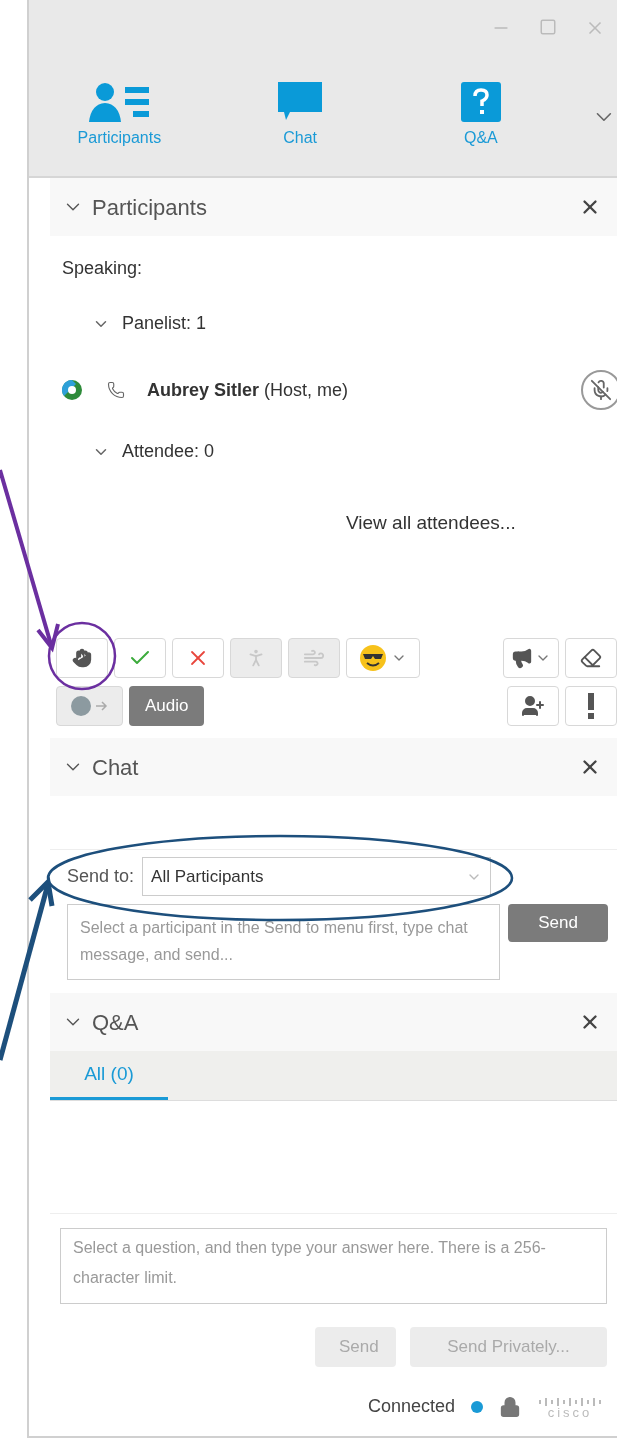 This screenshot has width=617, height=1440. Describe the element at coordinates (558, 923) in the screenshot. I see `send-button: Send` at that location.